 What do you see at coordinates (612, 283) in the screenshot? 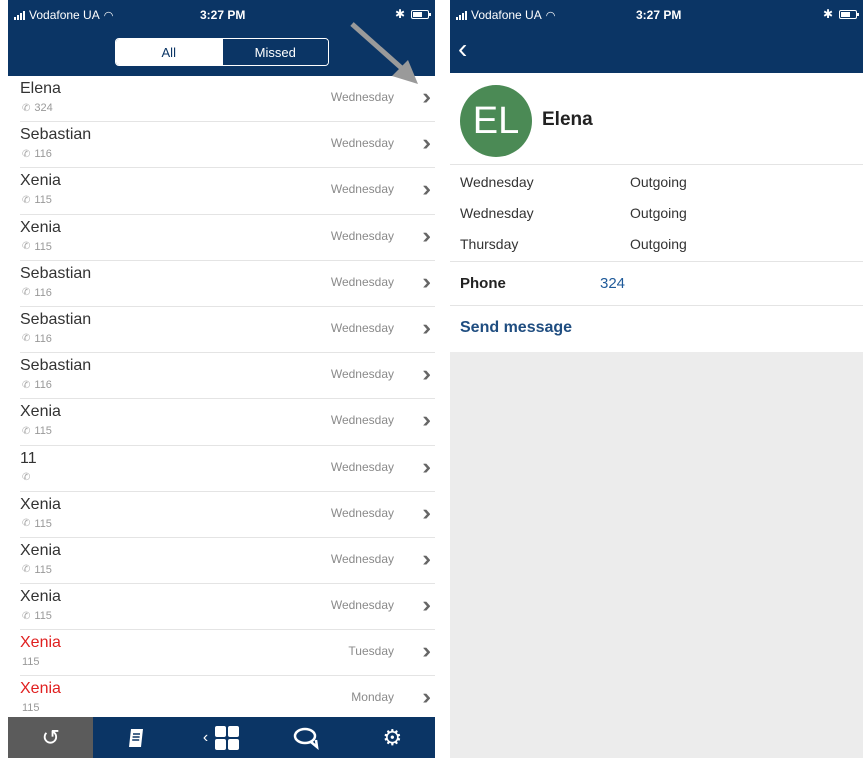
I see `phone-number-link: 324` at bounding box center [612, 283].